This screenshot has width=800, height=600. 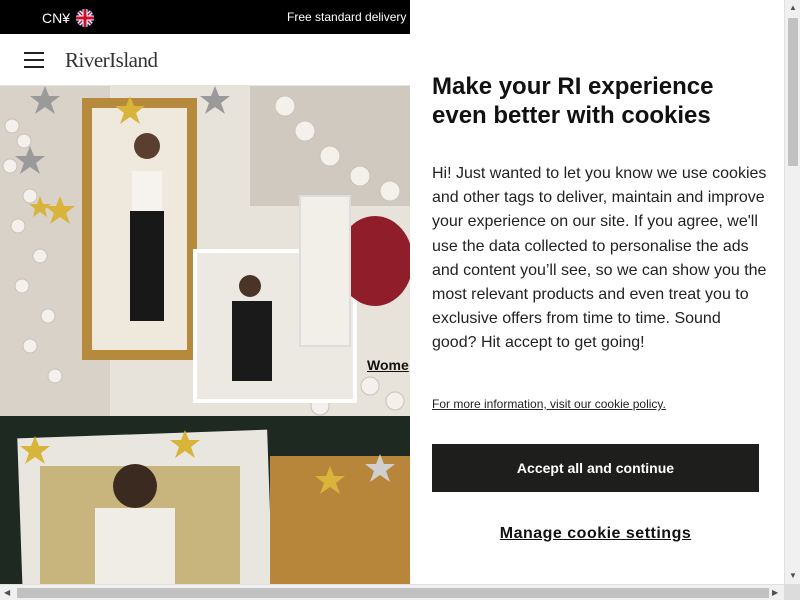 What do you see at coordinates (346, 17) in the screenshot?
I see `promo-text: Free standard delivery` at bounding box center [346, 17].